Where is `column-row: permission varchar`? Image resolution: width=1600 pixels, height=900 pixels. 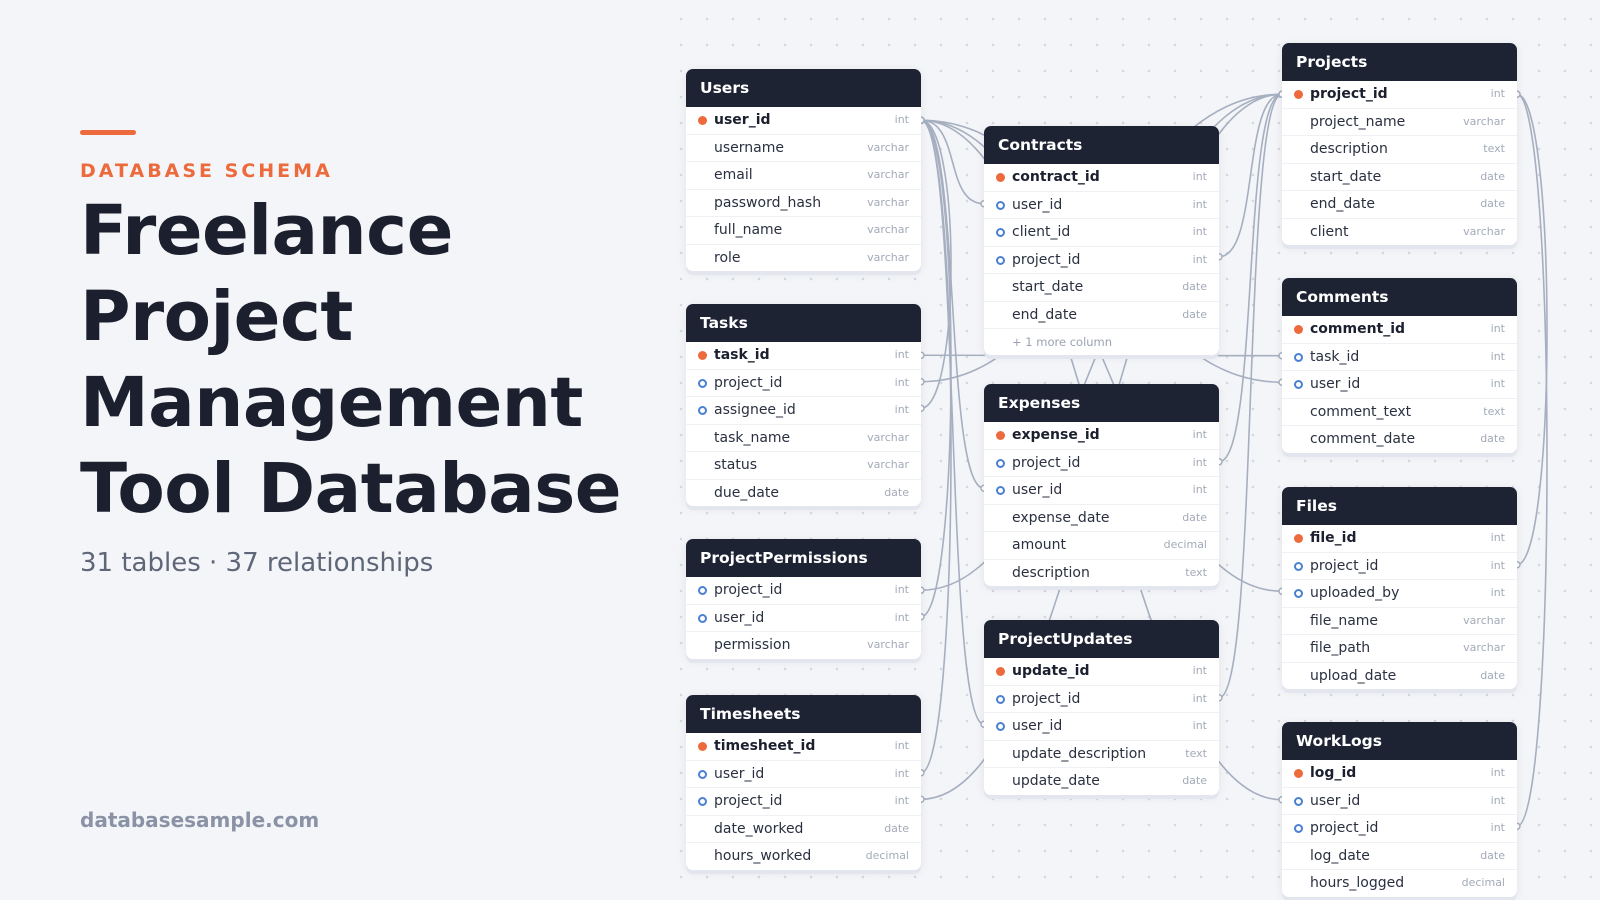 column-row: permission varchar is located at coordinates (803, 645).